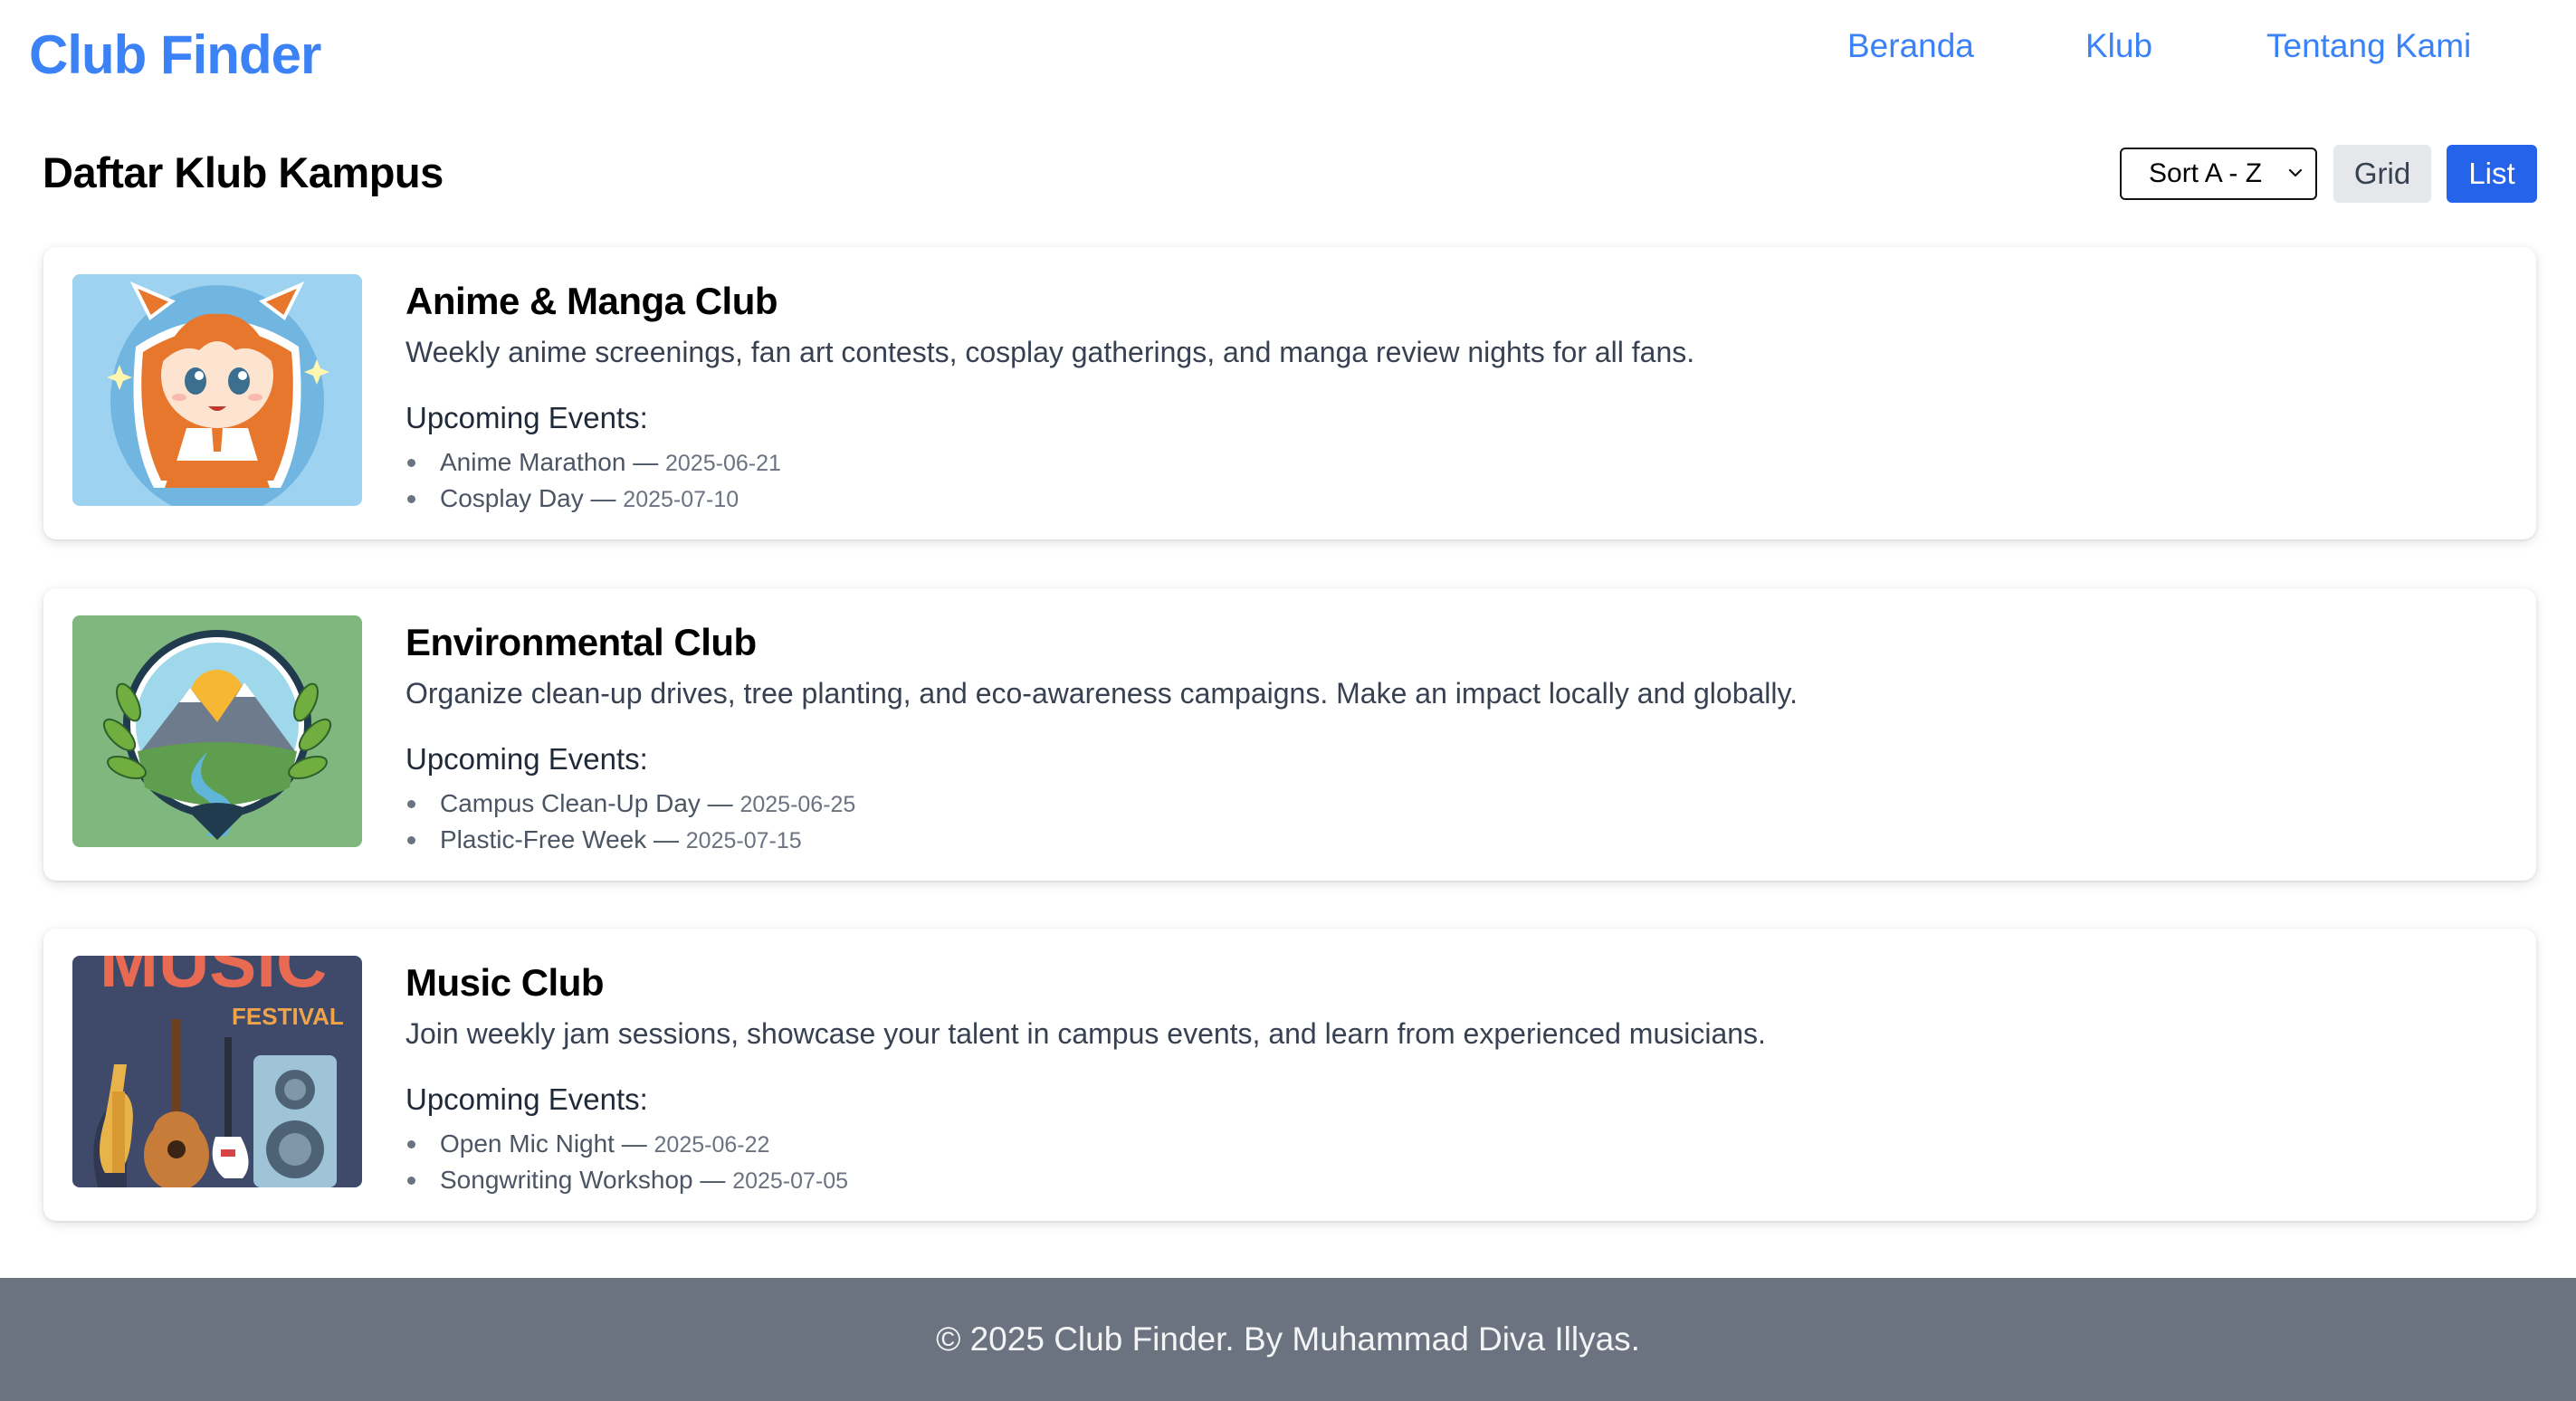 This screenshot has height=1401, width=2576. What do you see at coordinates (566, 1180) in the screenshot?
I see `event-name: Songwriting Workshop` at bounding box center [566, 1180].